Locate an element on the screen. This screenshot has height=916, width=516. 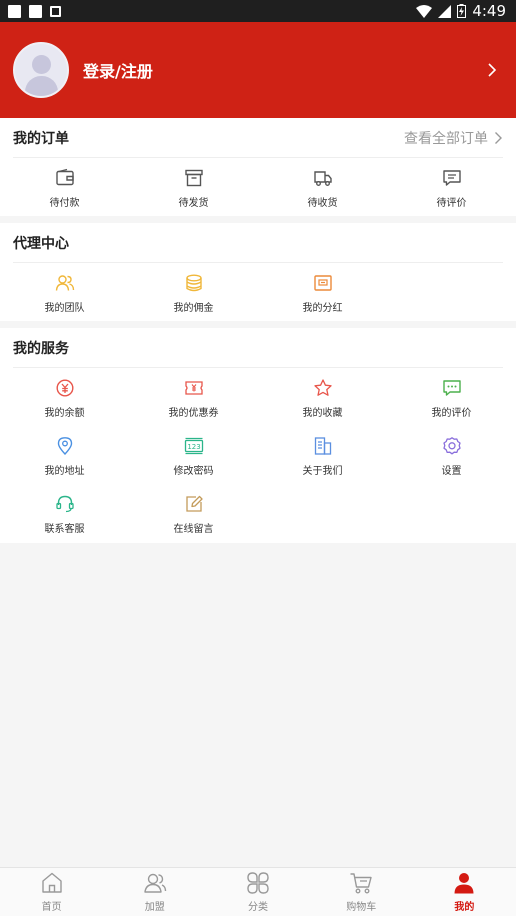
tab-label: 购物车 is located at coordinates (361, 907).